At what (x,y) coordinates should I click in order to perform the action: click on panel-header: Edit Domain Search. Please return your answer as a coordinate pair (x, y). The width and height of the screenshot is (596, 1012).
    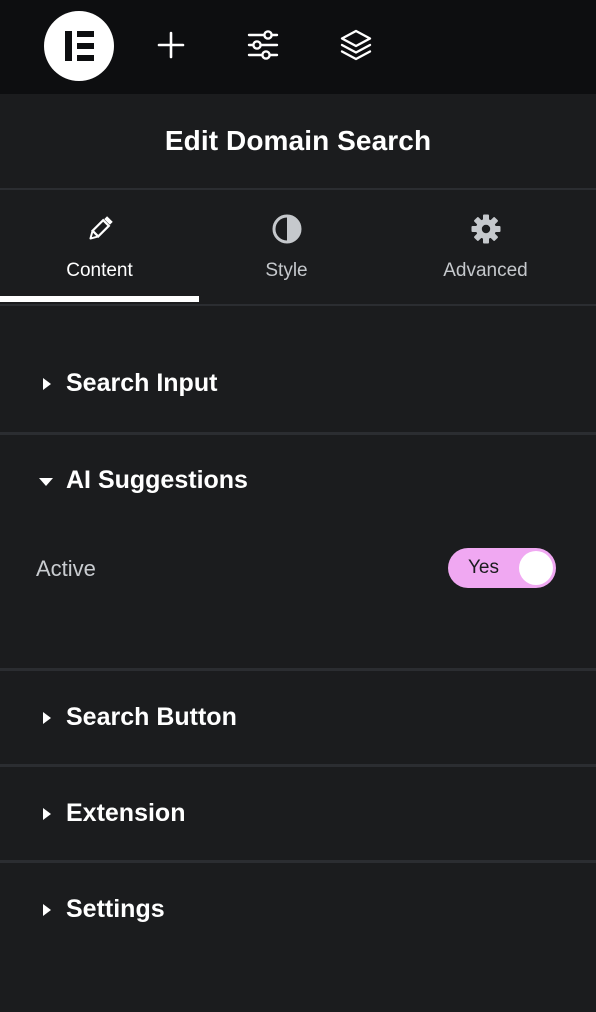
    Looking at the image, I should click on (298, 142).